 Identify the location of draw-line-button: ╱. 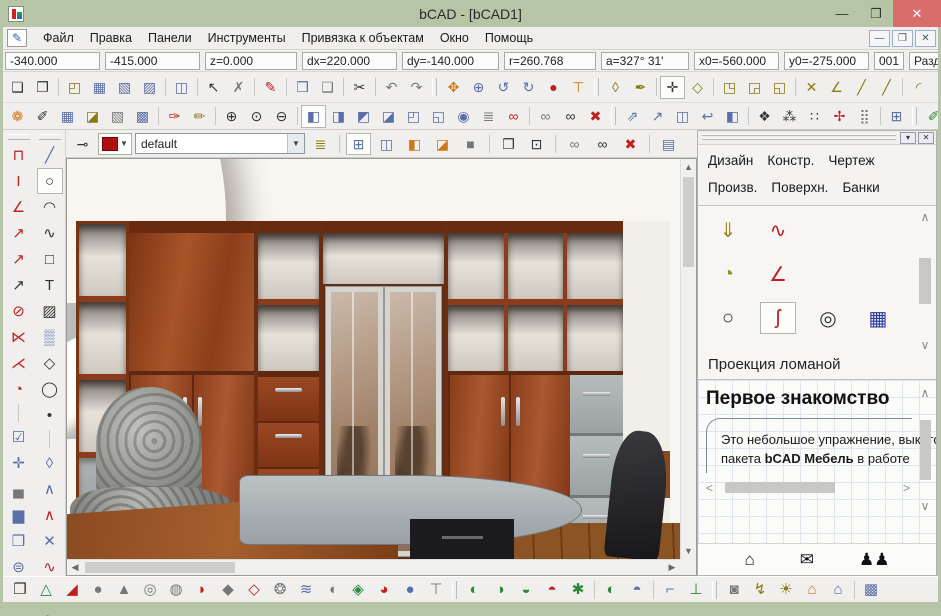
(50, 155).